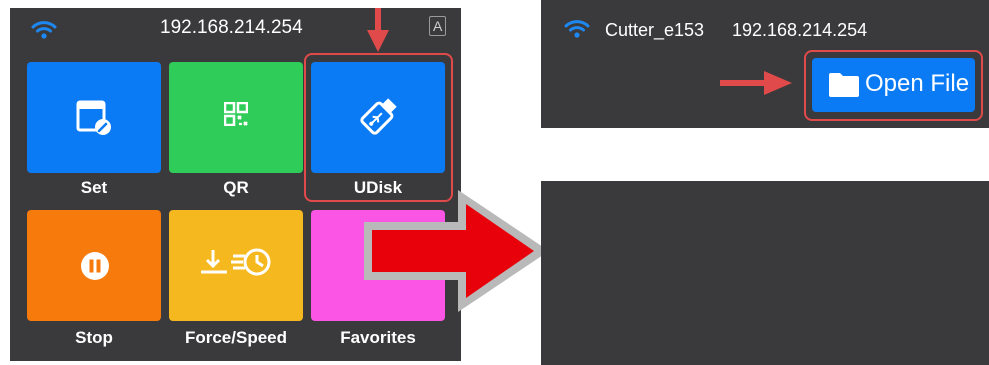 The height and width of the screenshot is (365, 989). Describe the element at coordinates (94, 337) in the screenshot. I see `stop-label: Stop` at that location.